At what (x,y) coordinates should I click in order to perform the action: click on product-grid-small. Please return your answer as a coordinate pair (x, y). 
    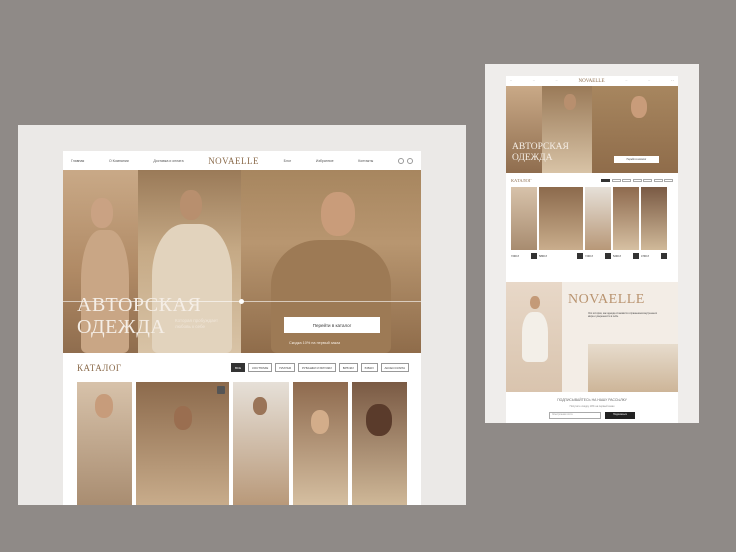
    Looking at the image, I should click on (592, 218).